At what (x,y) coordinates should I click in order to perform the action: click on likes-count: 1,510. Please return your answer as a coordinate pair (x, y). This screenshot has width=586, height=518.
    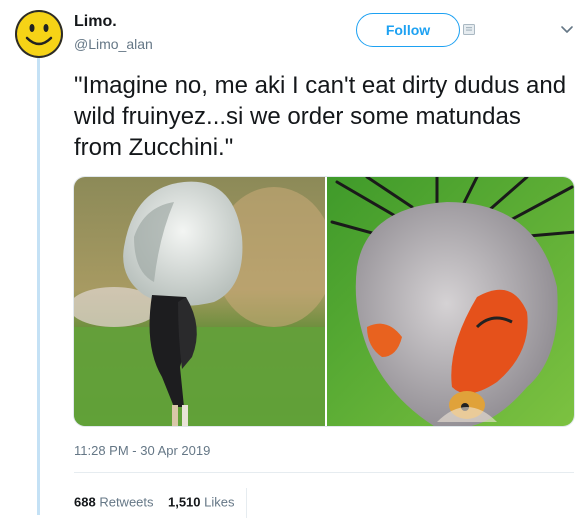
    Looking at the image, I should click on (184, 502).